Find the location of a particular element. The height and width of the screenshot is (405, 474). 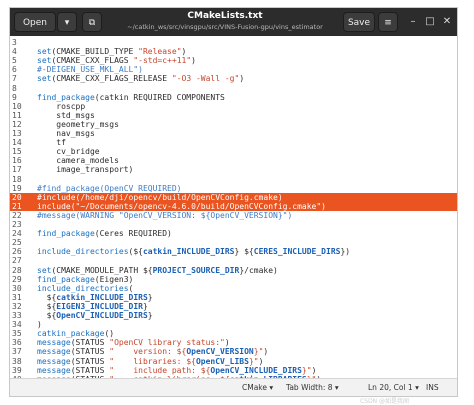

code-text: std_msgs is located at coordinates (66, 115).